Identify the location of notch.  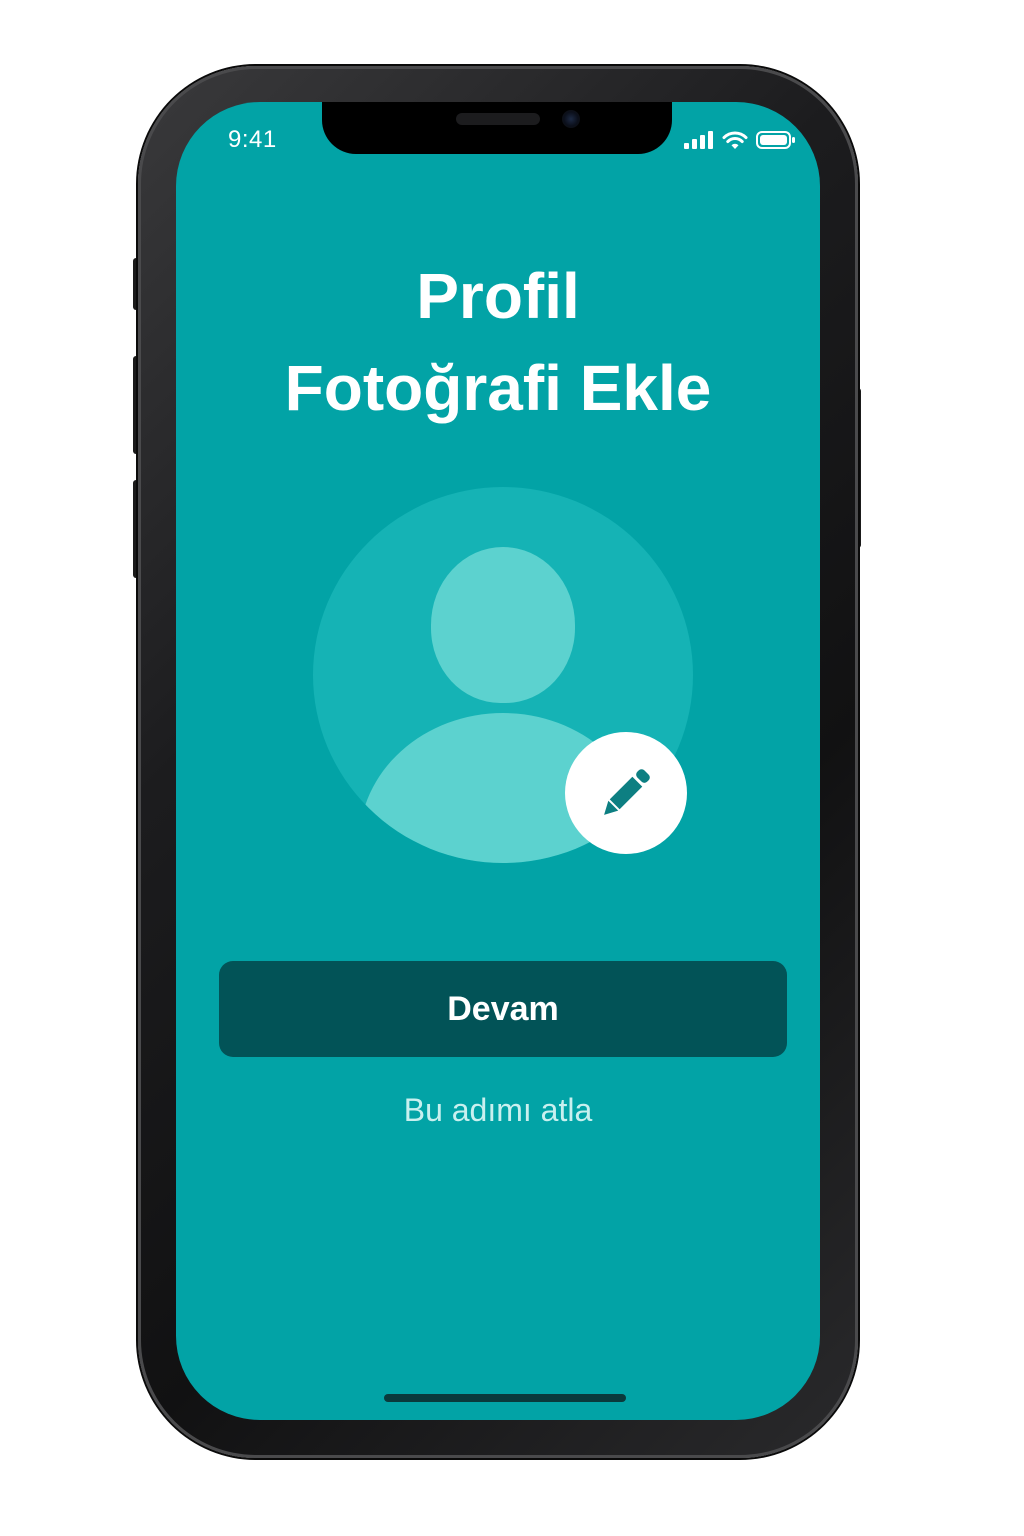
(497, 128).